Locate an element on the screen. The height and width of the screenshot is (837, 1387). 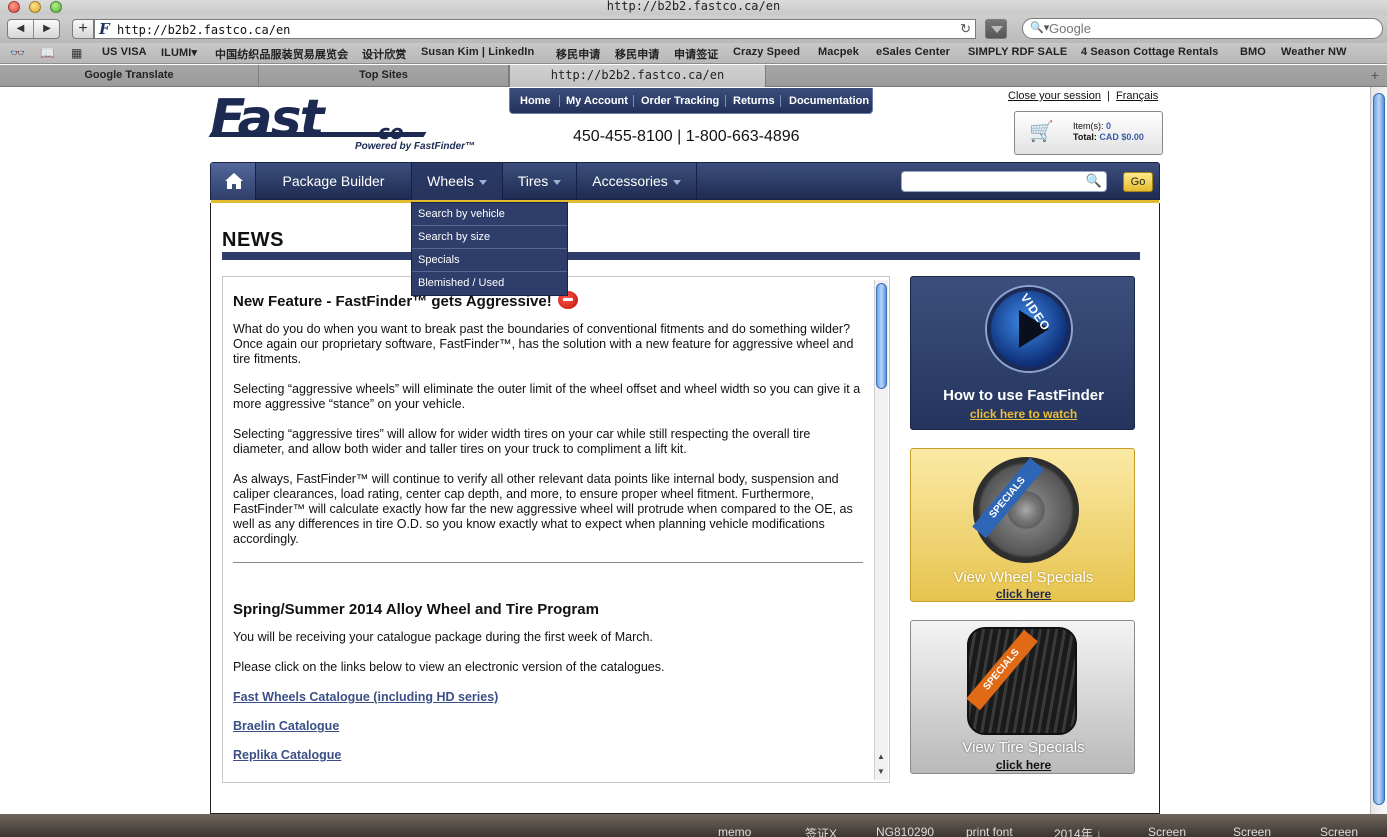
bookmark-item: Weather NW is located at coordinates (1314, 52).